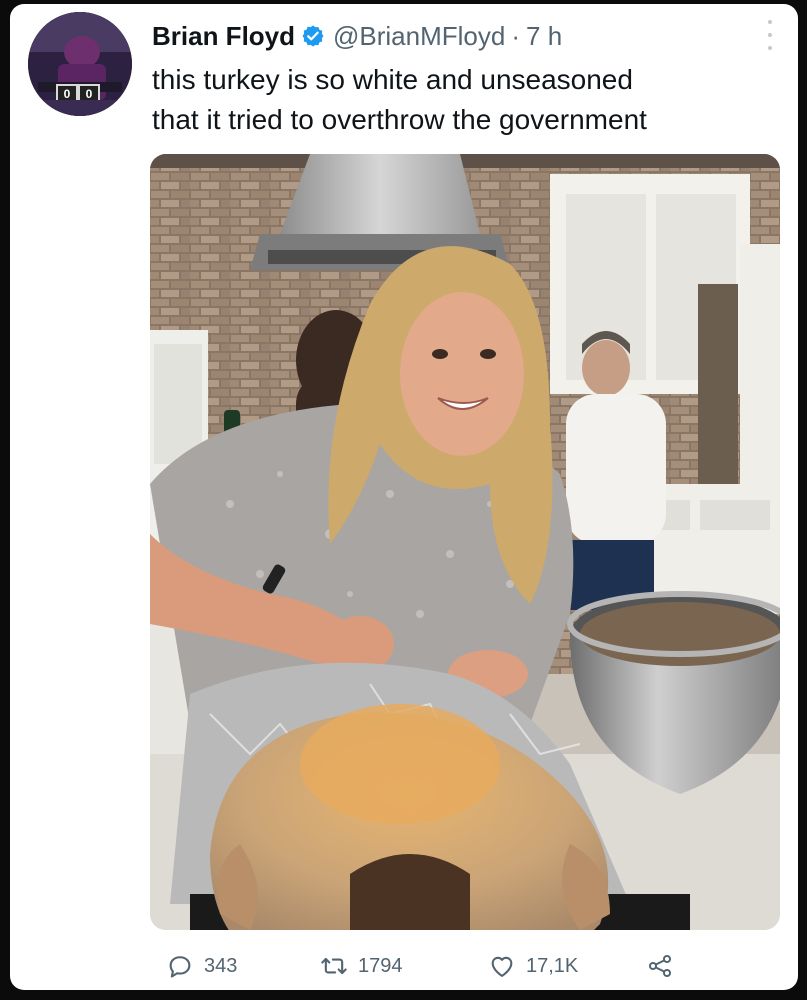 The image size is (807, 1000). Describe the element at coordinates (221, 965) in the screenshot. I see `reply-count: 343` at that location.